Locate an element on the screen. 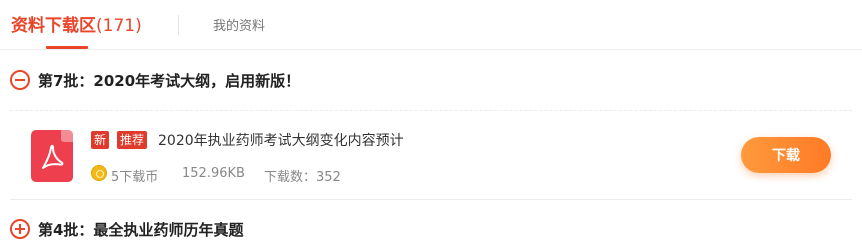 This screenshot has width=862, height=246. collapse-icon is located at coordinates (20, 80).